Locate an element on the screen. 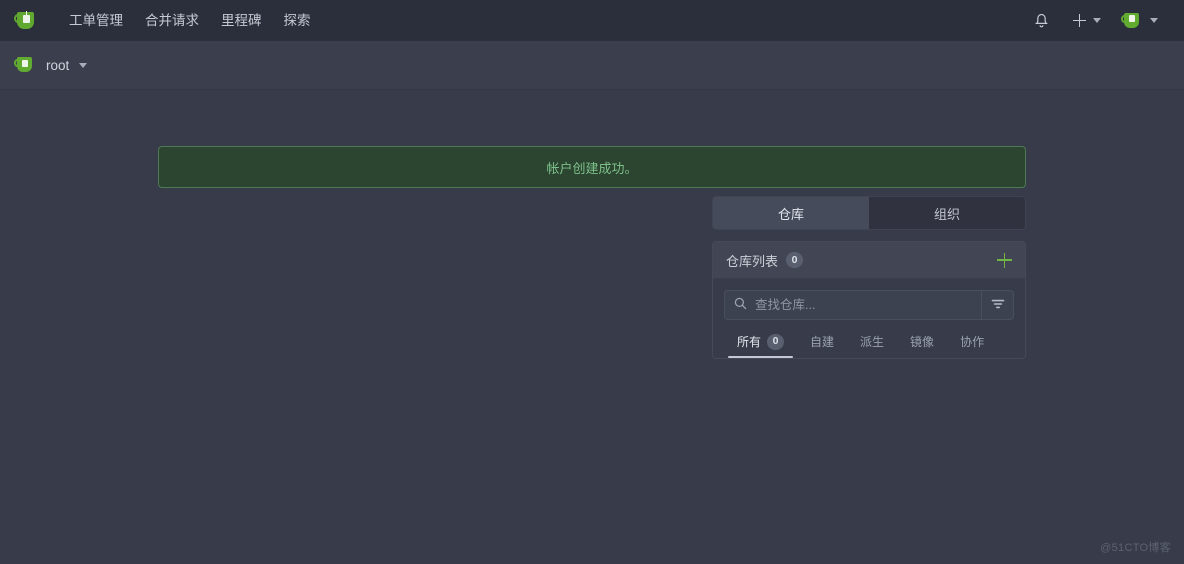  bell-icon is located at coordinates (1041, 21).